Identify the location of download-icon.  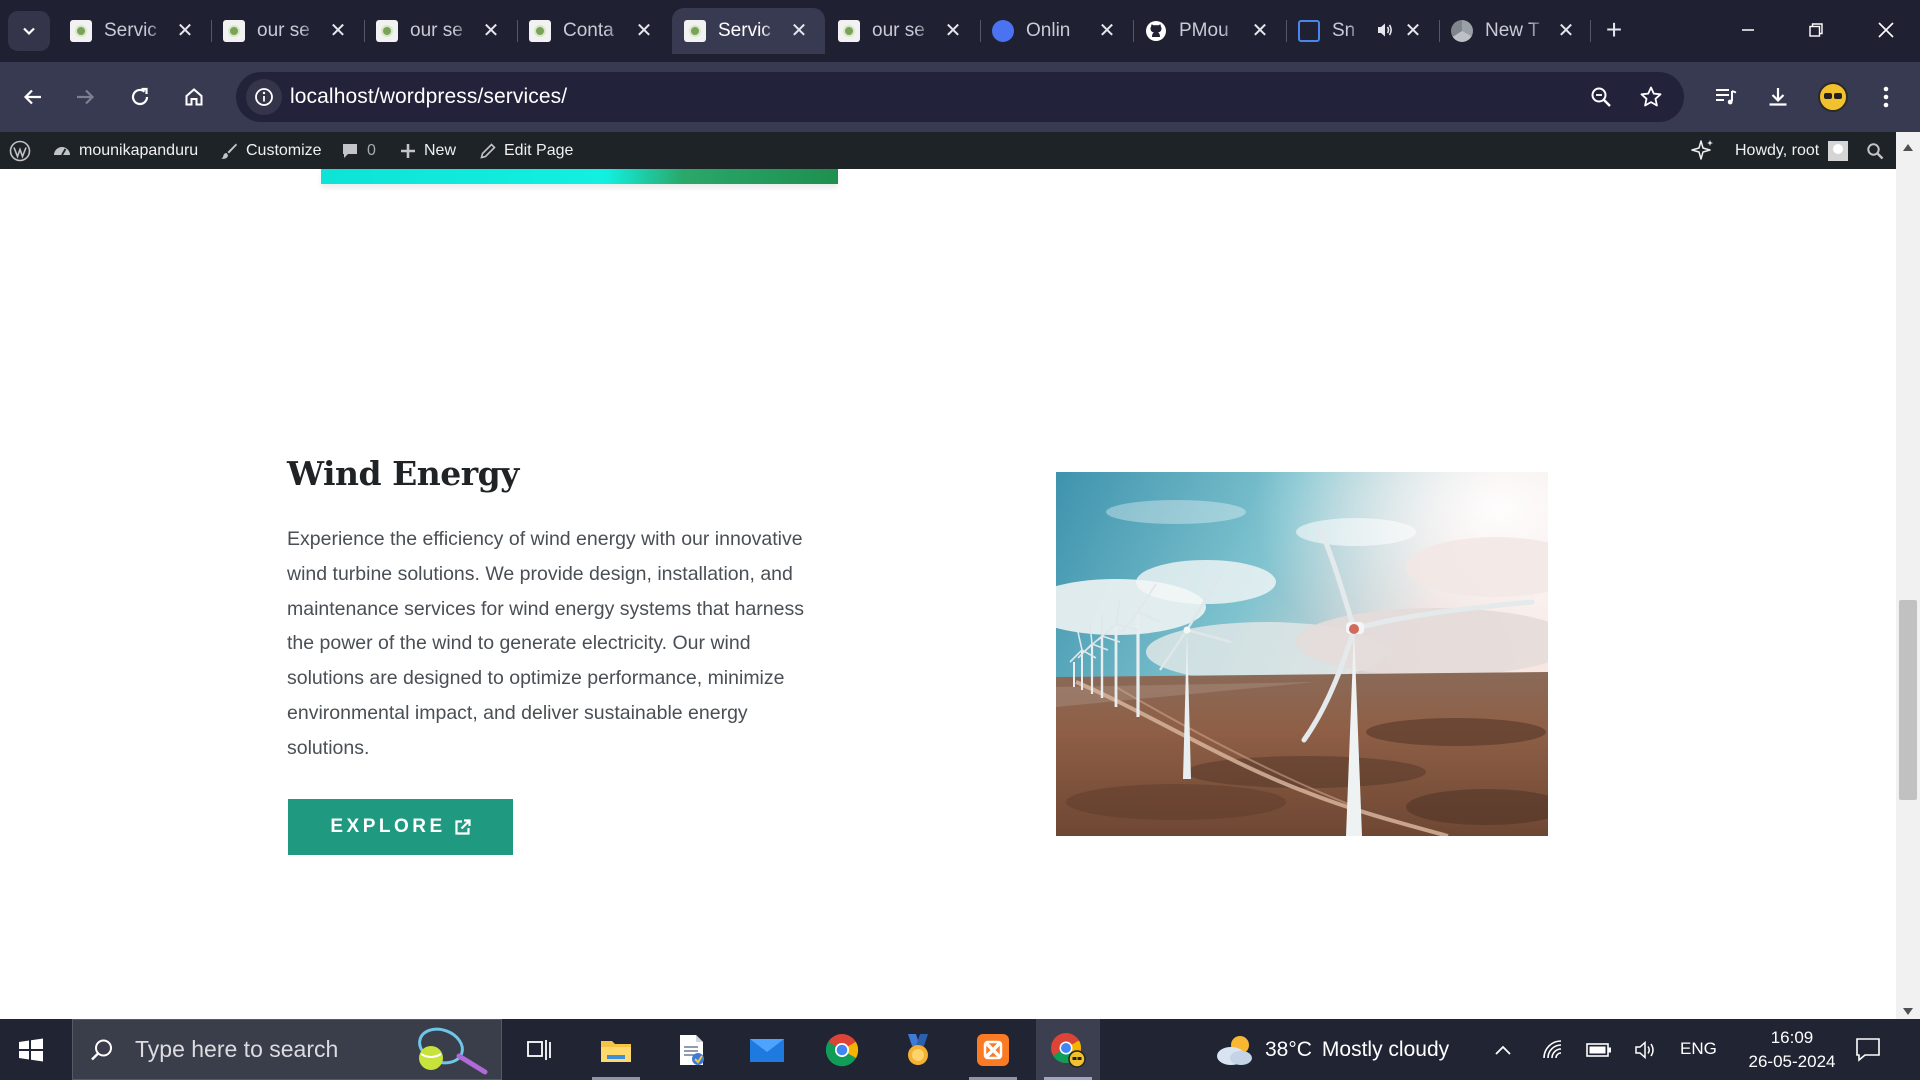
(1778, 97).